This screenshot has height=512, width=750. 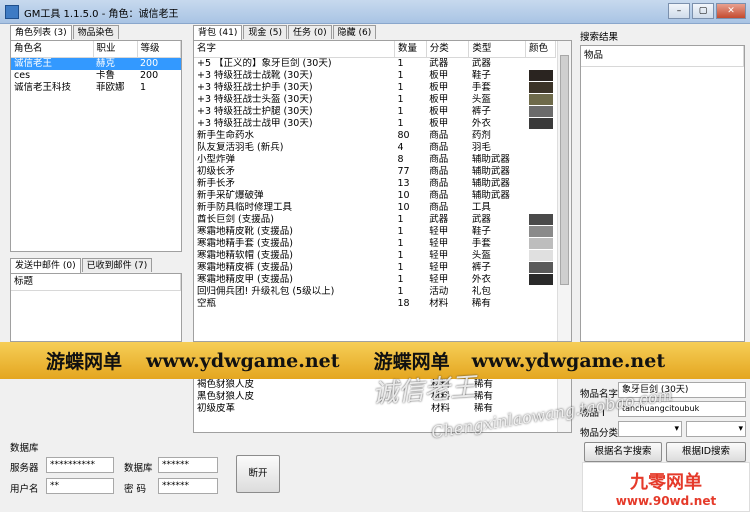 I want to click on inventory-scroll-thumb, so click(x=564, y=170).